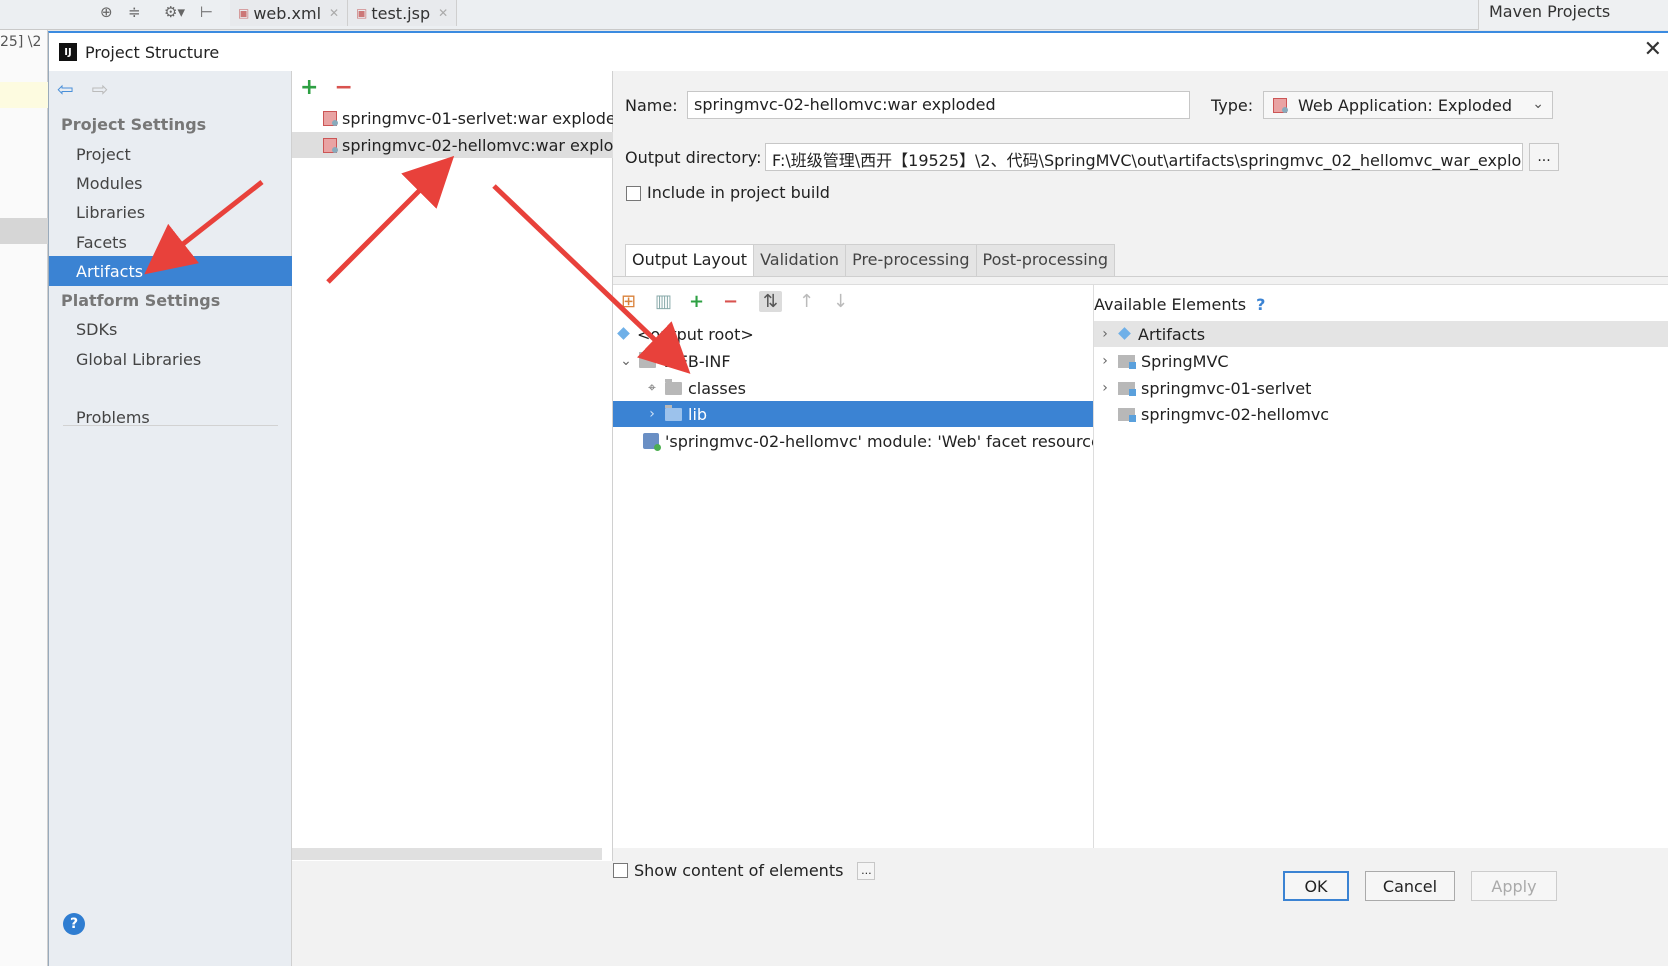 The image size is (1668, 966). I want to click on available-springmvc-02: springmvc-02-hellomvc, so click(1393, 414).